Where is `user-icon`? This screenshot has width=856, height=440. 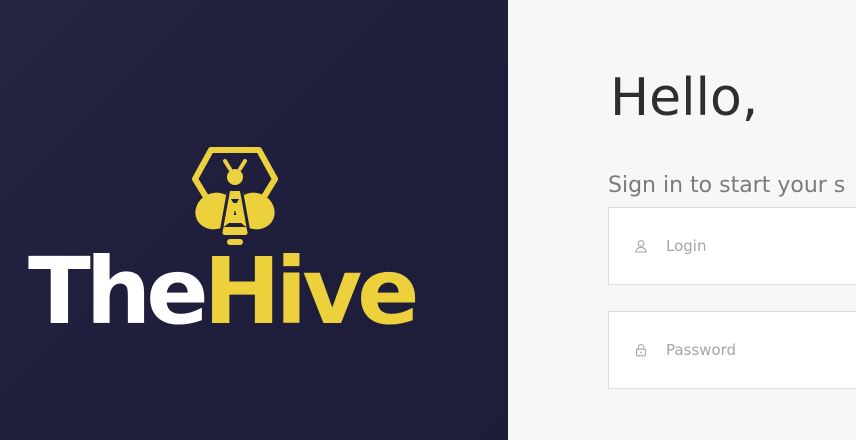 user-icon is located at coordinates (641, 246).